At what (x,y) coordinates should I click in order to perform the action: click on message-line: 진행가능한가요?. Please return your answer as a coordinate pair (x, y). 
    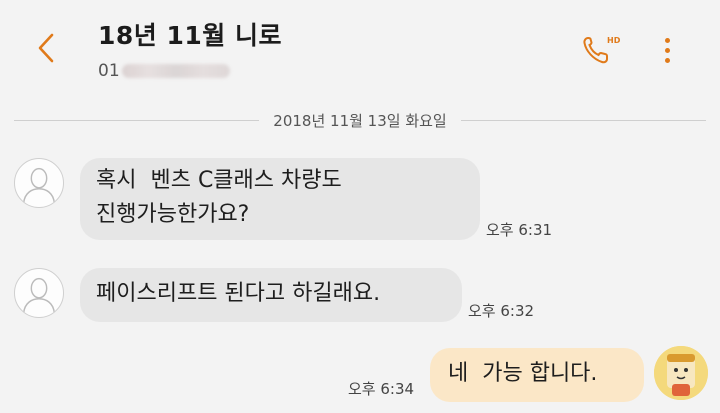
    Looking at the image, I should click on (173, 214).